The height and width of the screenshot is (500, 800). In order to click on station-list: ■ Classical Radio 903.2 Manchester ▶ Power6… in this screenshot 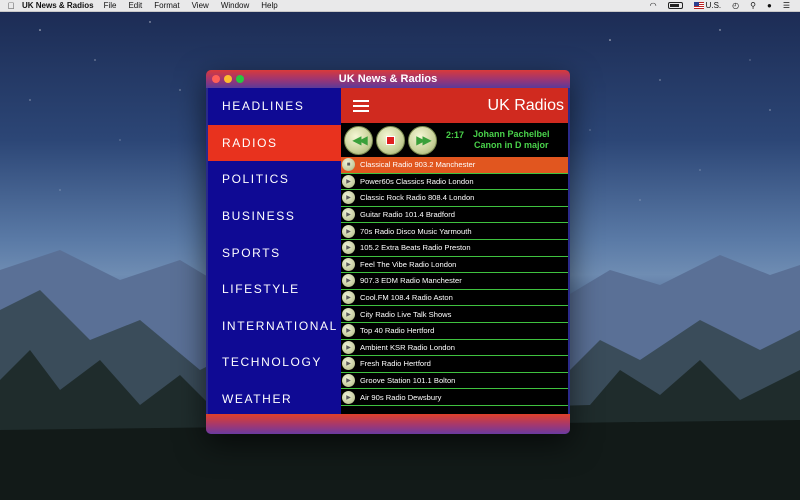, I will do `click(454, 285)`.